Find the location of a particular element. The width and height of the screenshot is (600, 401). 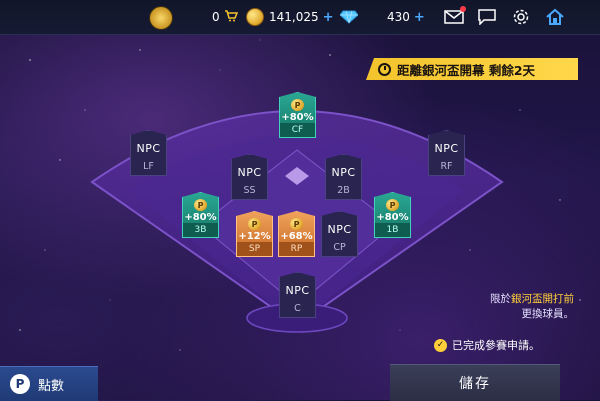

position-card-cp: NPC CP is located at coordinates (339, 234).